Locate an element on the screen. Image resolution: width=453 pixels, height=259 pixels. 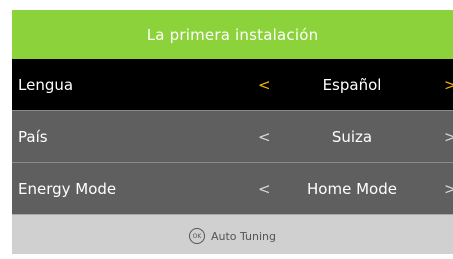
country-prev-arrow-icon: < is located at coordinates (264, 137).